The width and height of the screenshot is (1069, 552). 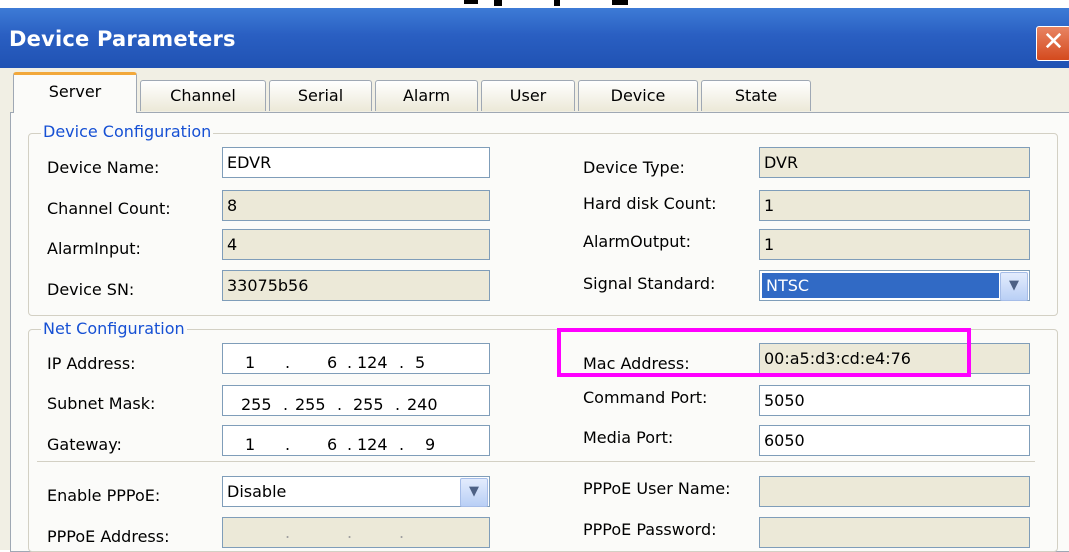 I want to click on tab-user: User, so click(x=528, y=95).